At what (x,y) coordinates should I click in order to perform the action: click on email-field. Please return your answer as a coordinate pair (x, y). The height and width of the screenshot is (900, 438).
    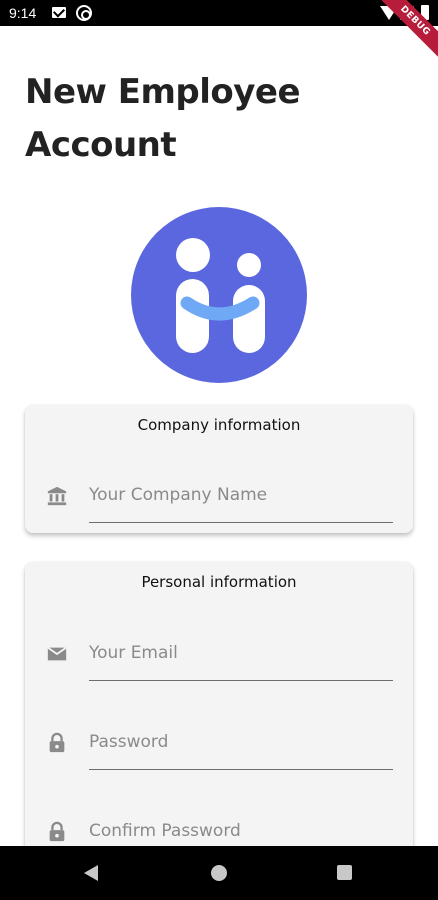
    Looking at the image, I should click on (219, 653).